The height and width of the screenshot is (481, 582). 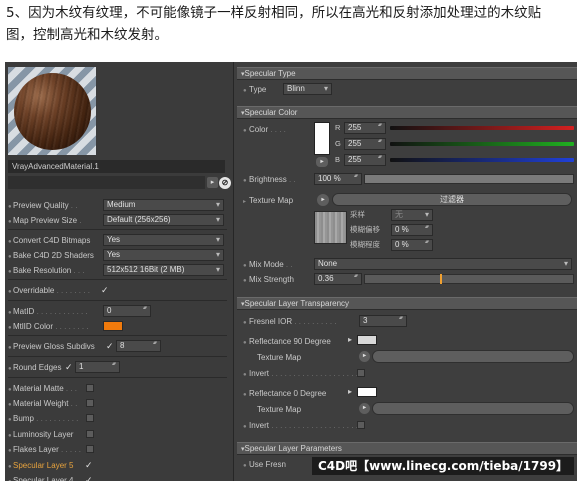 What do you see at coordinates (365, 244) in the screenshot?
I see `blur-degree-label: 模糊程度` at bounding box center [365, 244].